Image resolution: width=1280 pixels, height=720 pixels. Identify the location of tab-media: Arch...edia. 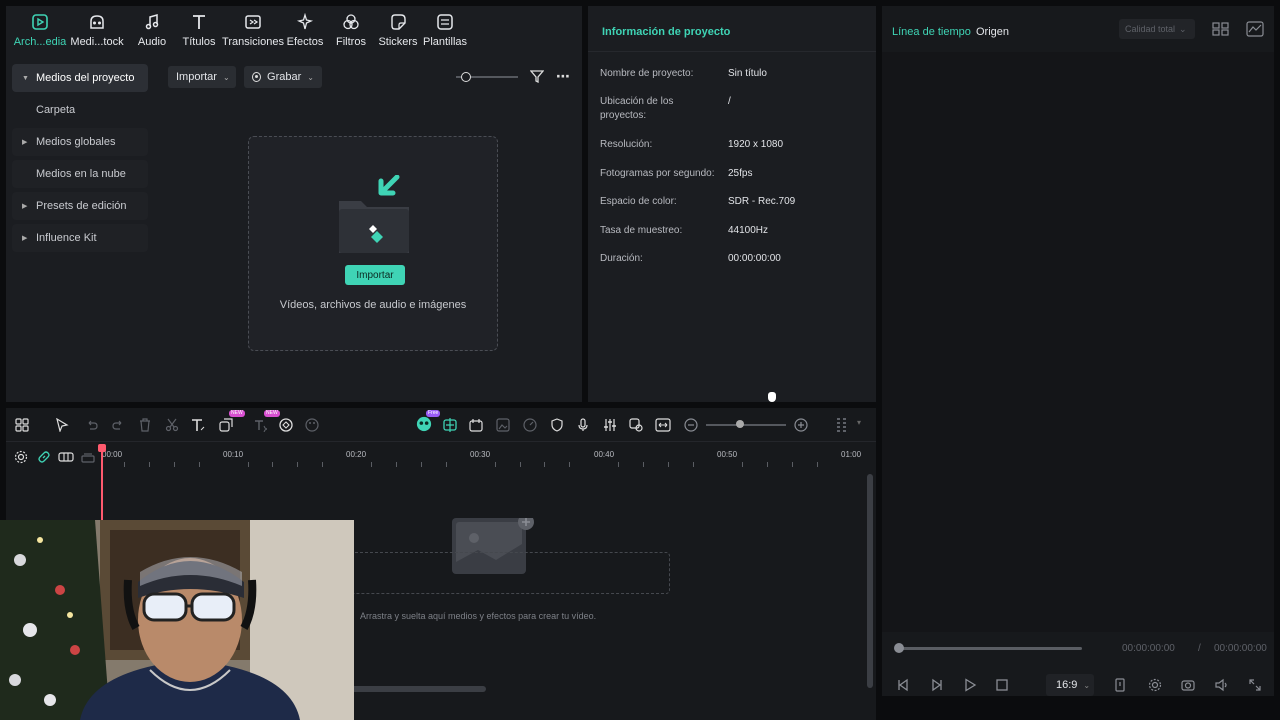
(40, 32).